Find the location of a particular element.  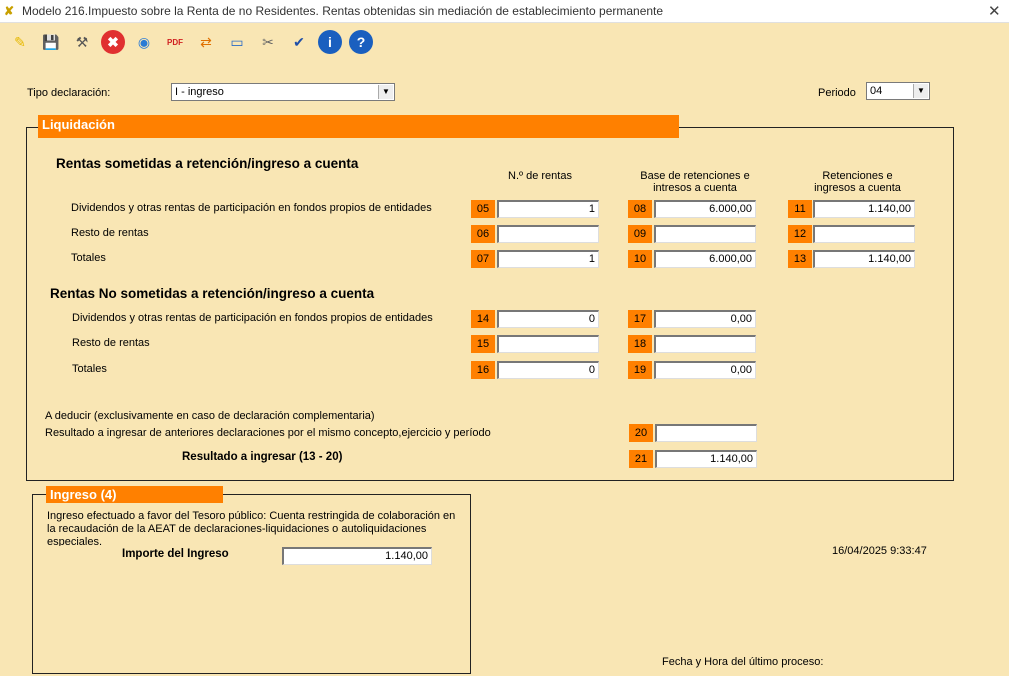

check-icon: ✔ is located at coordinates (299, 42).